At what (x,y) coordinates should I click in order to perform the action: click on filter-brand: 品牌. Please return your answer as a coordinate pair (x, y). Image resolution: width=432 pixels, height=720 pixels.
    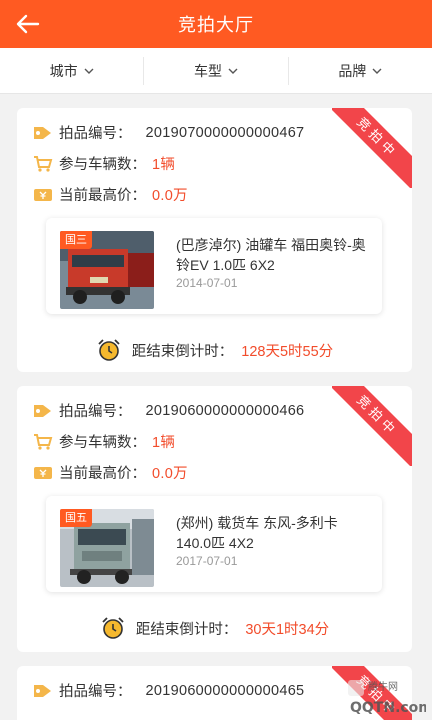
    Looking at the image, I should click on (359, 70).